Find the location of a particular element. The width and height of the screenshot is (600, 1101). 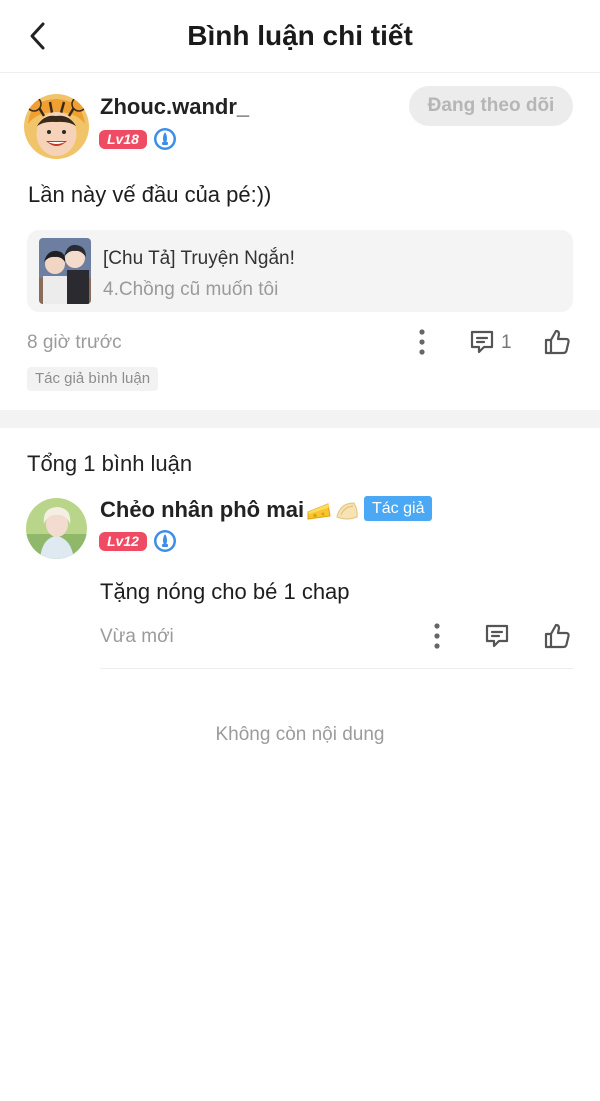

comic-title: [Chu Tả] Truyện Ngắn! is located at coordinates (199, 258).